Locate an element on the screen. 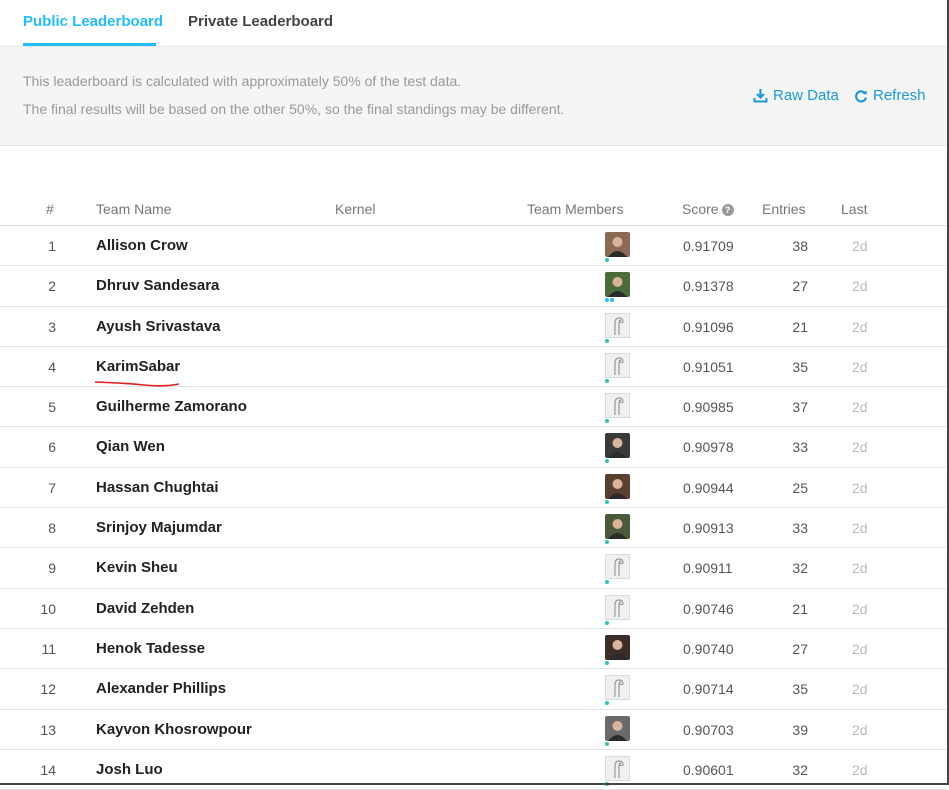 Image resolution: width=949 pixels, height=790 pixels. team-name-link: Henok Tadesse is located at coordinates (150, 648).